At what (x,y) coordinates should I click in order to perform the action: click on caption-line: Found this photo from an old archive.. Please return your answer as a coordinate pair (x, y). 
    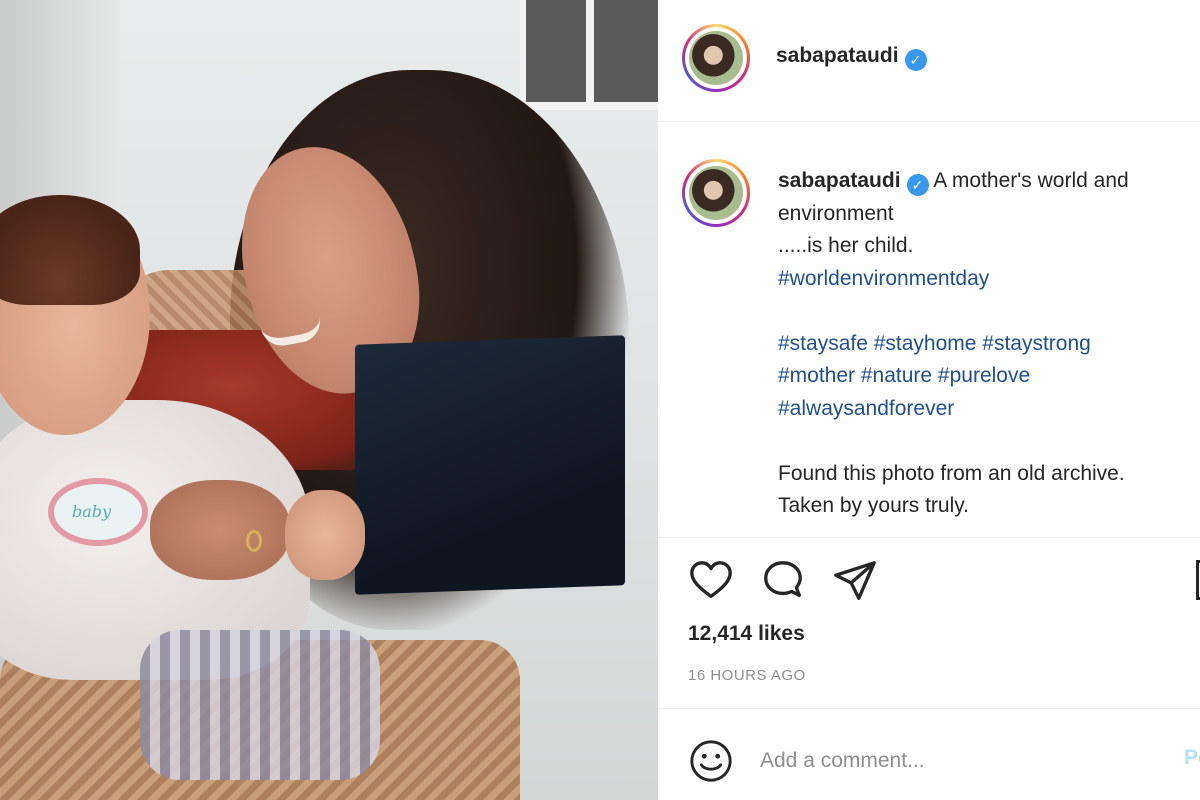
    Looking at the image, I should click on (951, 473).